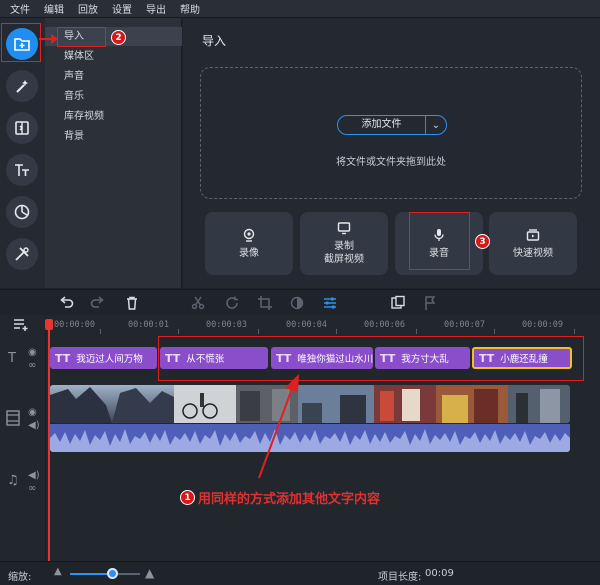 This screenshot has width=600, height=585. Describe the element at coordinates (149, 573) in the screenshot. I see `zoom-in-icon: ▲` at that location.